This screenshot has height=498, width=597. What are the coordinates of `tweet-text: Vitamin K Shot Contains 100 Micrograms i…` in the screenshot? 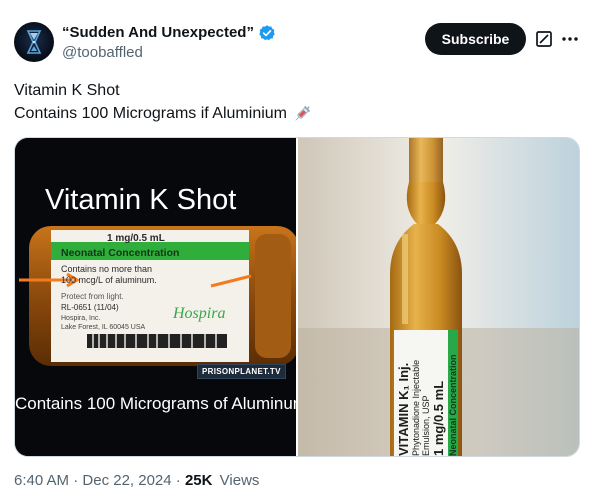 It's located at (163, 102).